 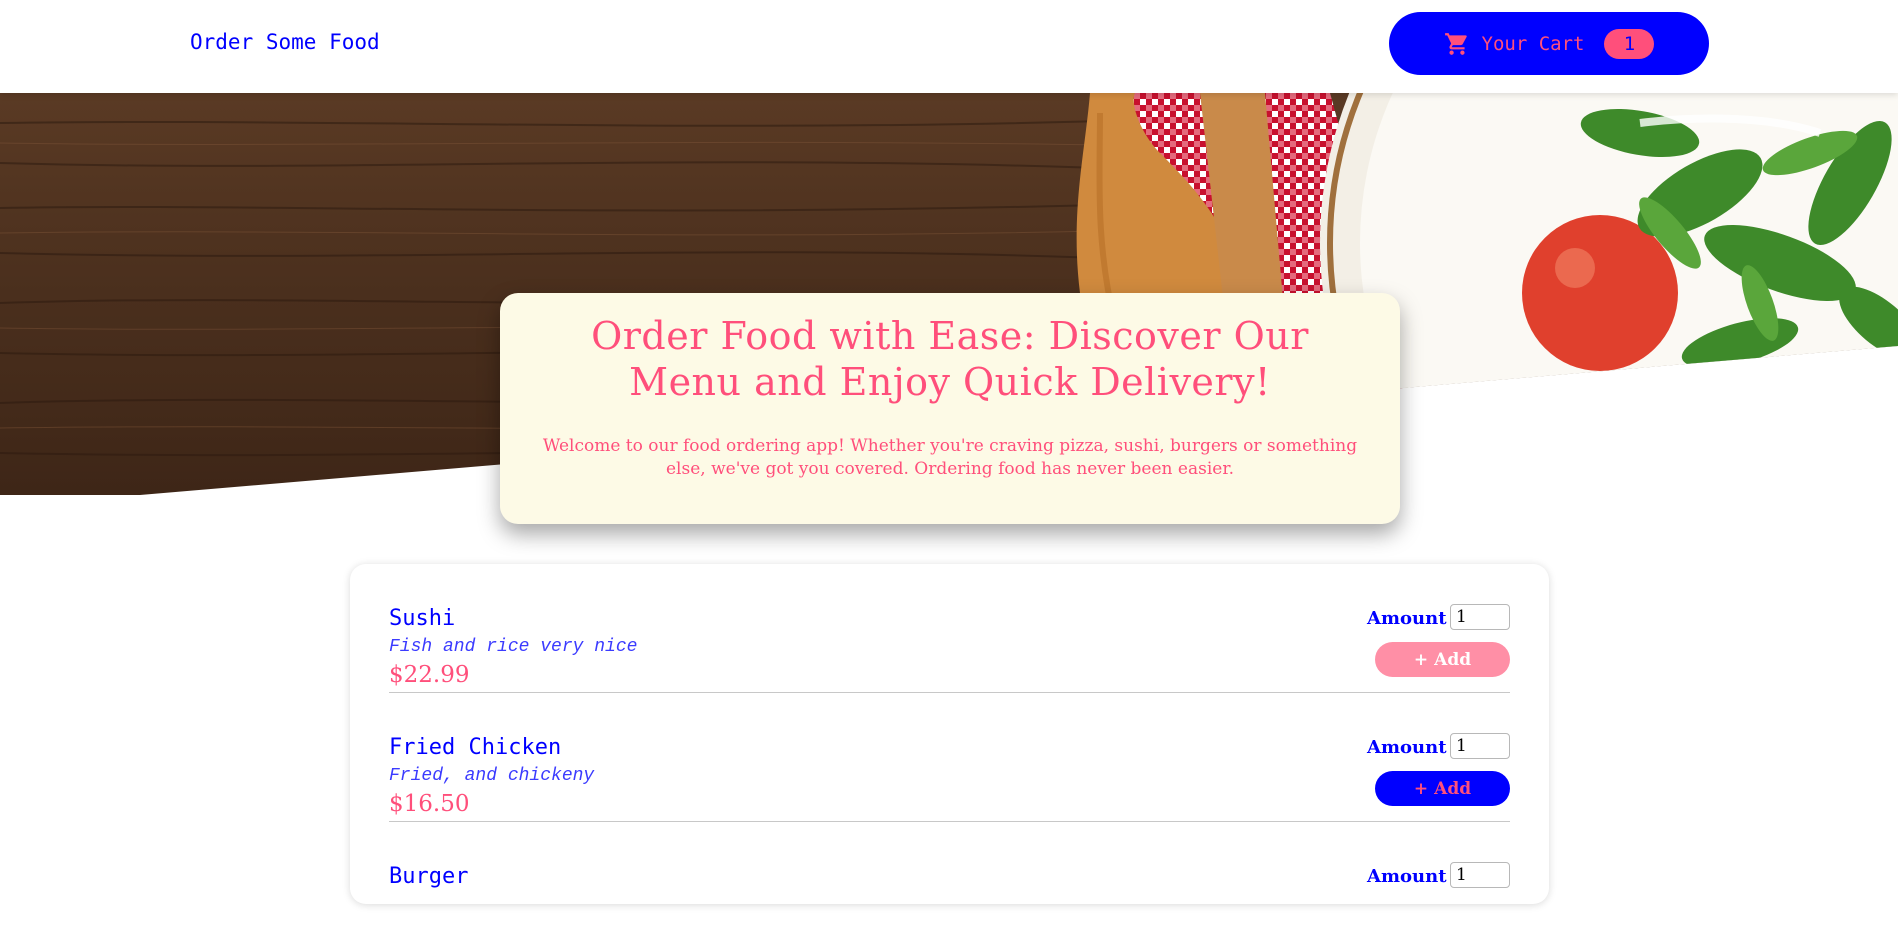 What do you see at coordinates (429, 675) in the screenshot?
I see `meal-price: $22.99` at bounding box center [429, 675].